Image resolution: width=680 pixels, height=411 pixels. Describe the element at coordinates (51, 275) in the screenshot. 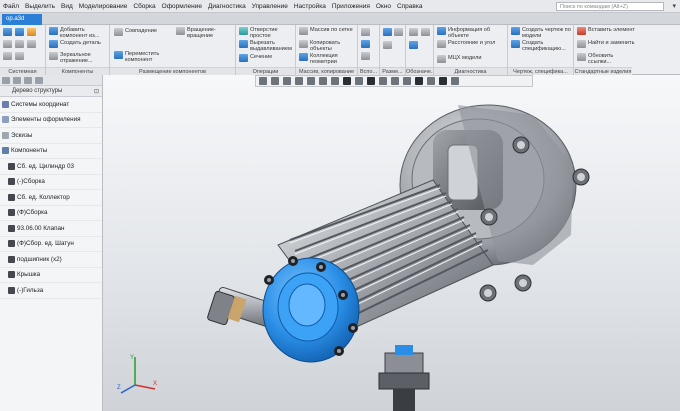

I see `tree-item: Крышка` at that location.